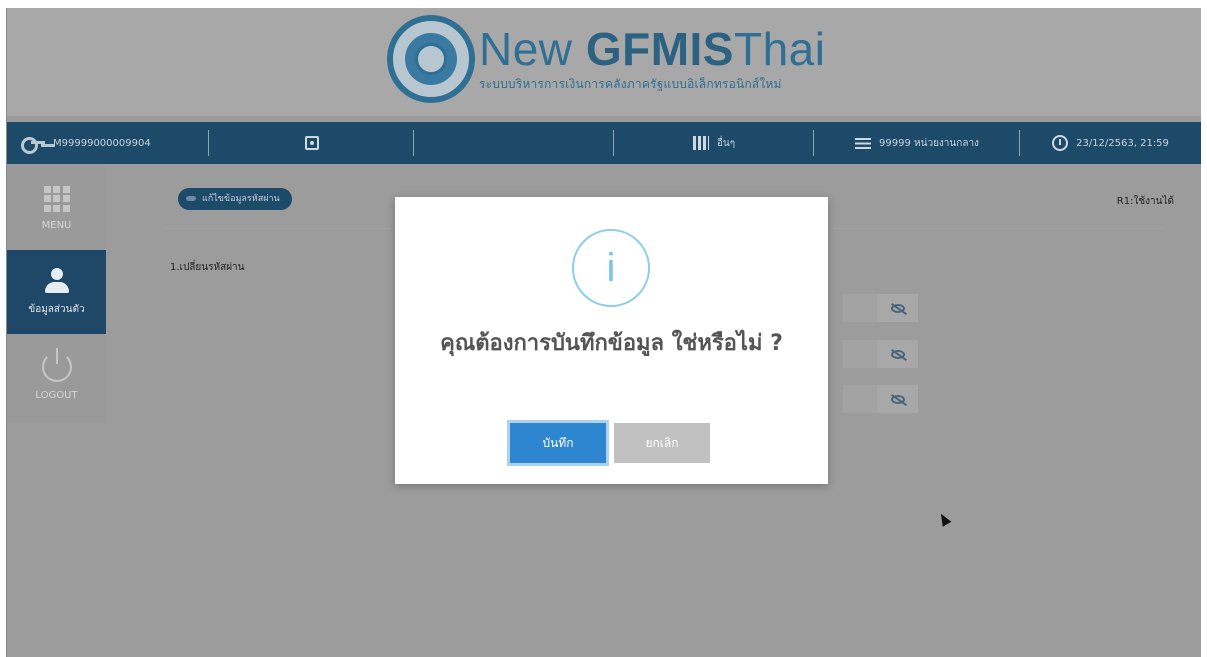  I want to click on unit-label: 99999 หน่วยงานกลาง, so click(929, 143).